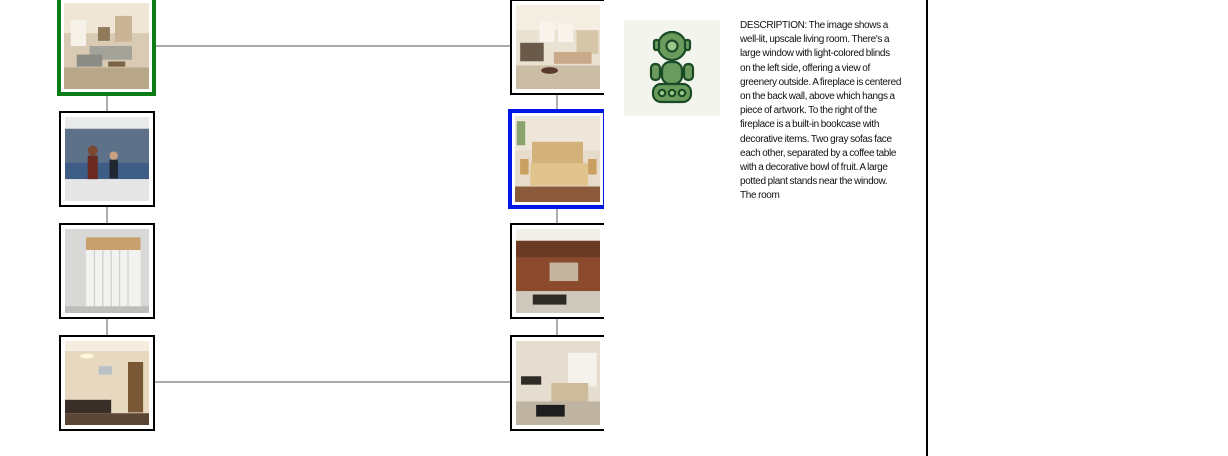 The height and width of the screenshot is (456, 1228). I want to click on right-thumbnail-column, so click(554, 228).